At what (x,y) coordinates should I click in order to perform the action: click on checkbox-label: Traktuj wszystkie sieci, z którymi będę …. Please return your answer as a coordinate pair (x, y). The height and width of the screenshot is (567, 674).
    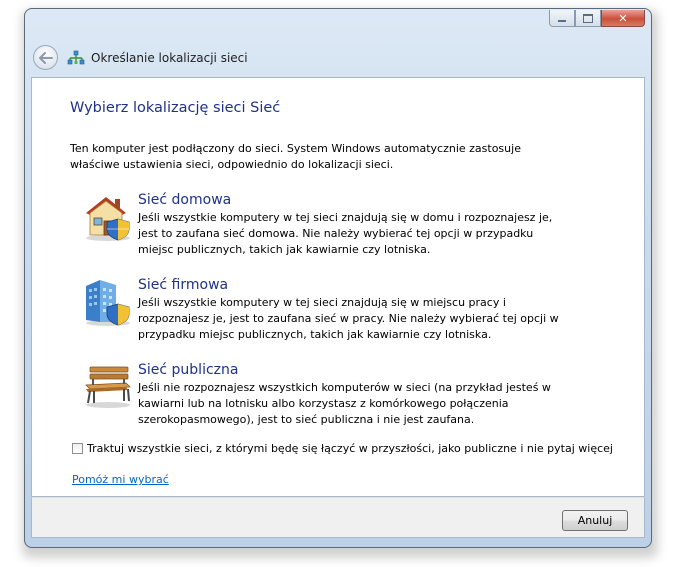
    Looking at the image, I should click on (350, 448).